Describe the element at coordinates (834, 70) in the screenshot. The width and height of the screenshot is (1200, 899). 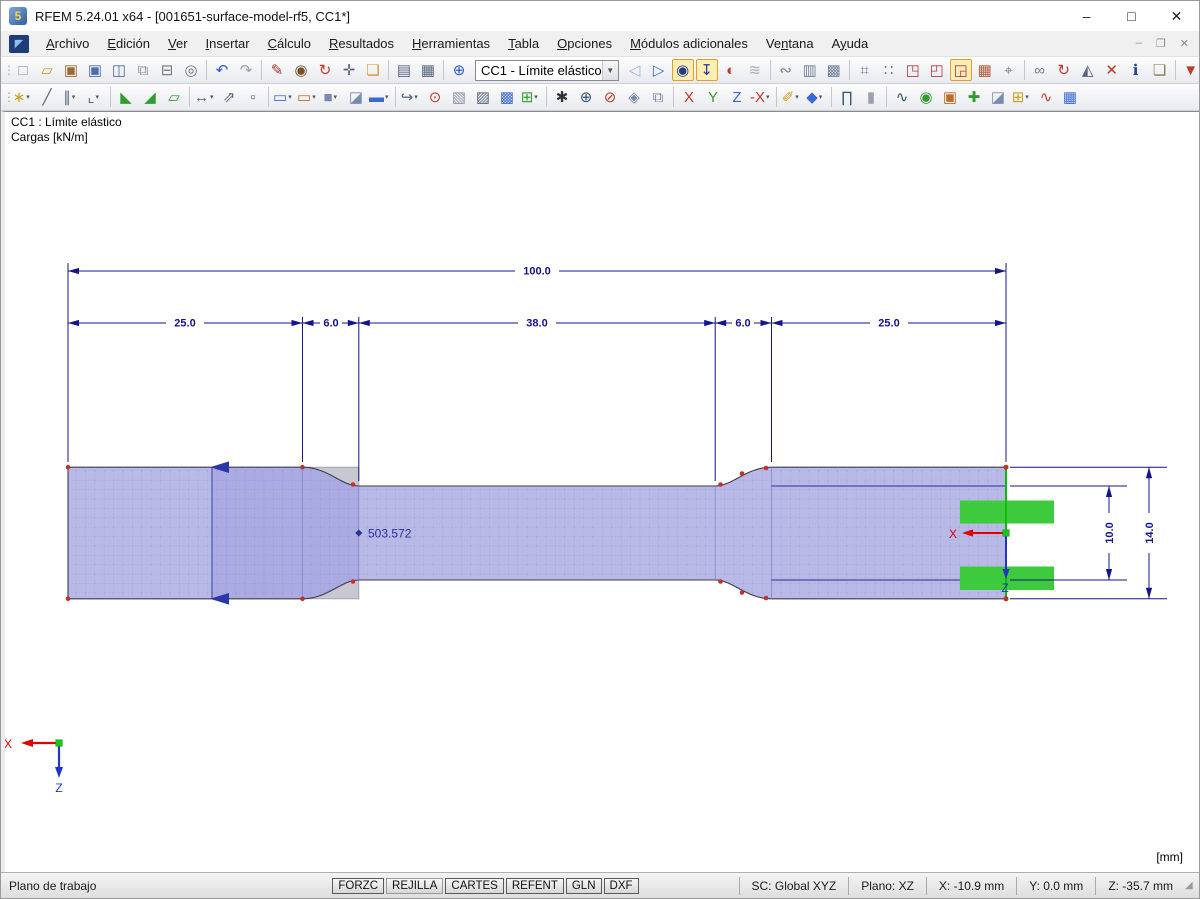
I see `frame-panel-2-button: ▩` at that location.